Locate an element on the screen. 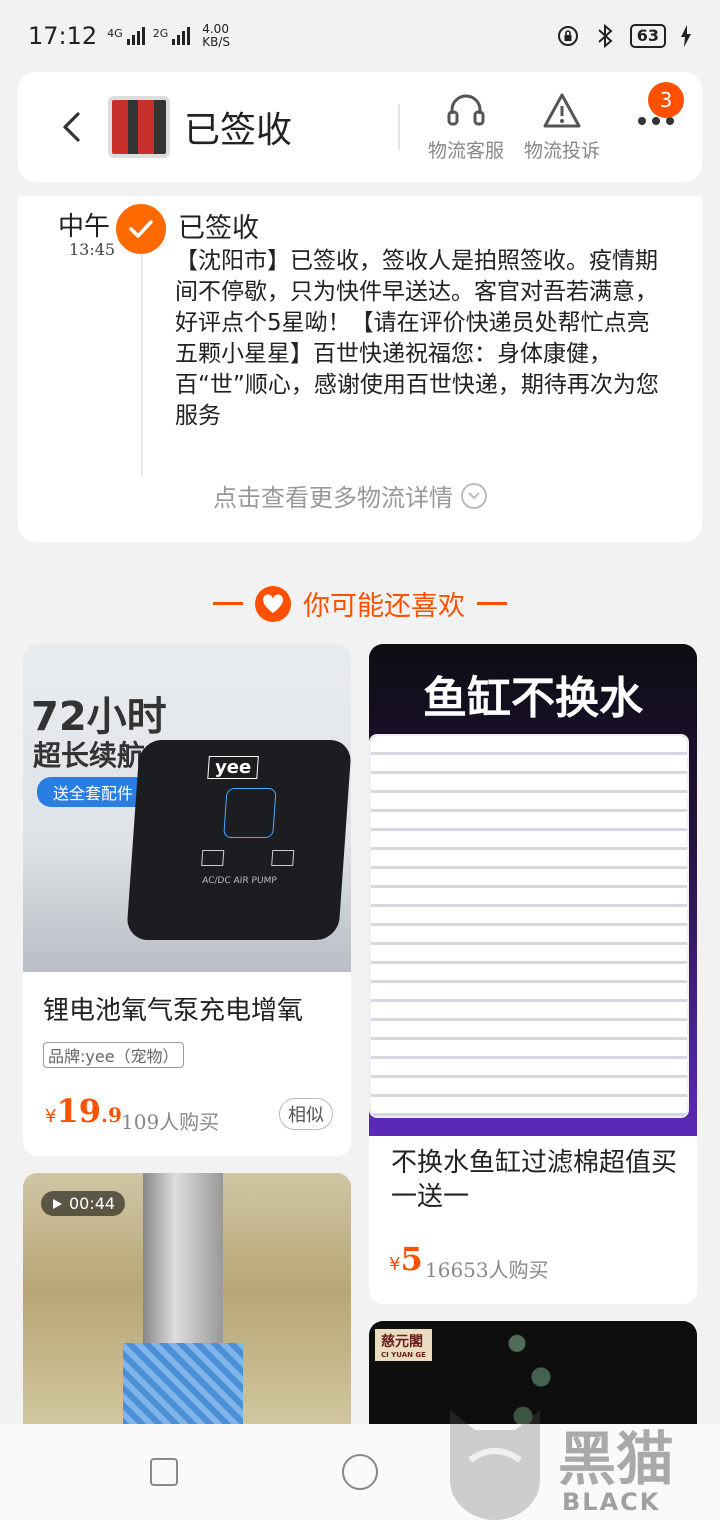 The height and width of the screenshot is (1520, 720). filter-sleeve-image is located at coordinates (183, 1388).